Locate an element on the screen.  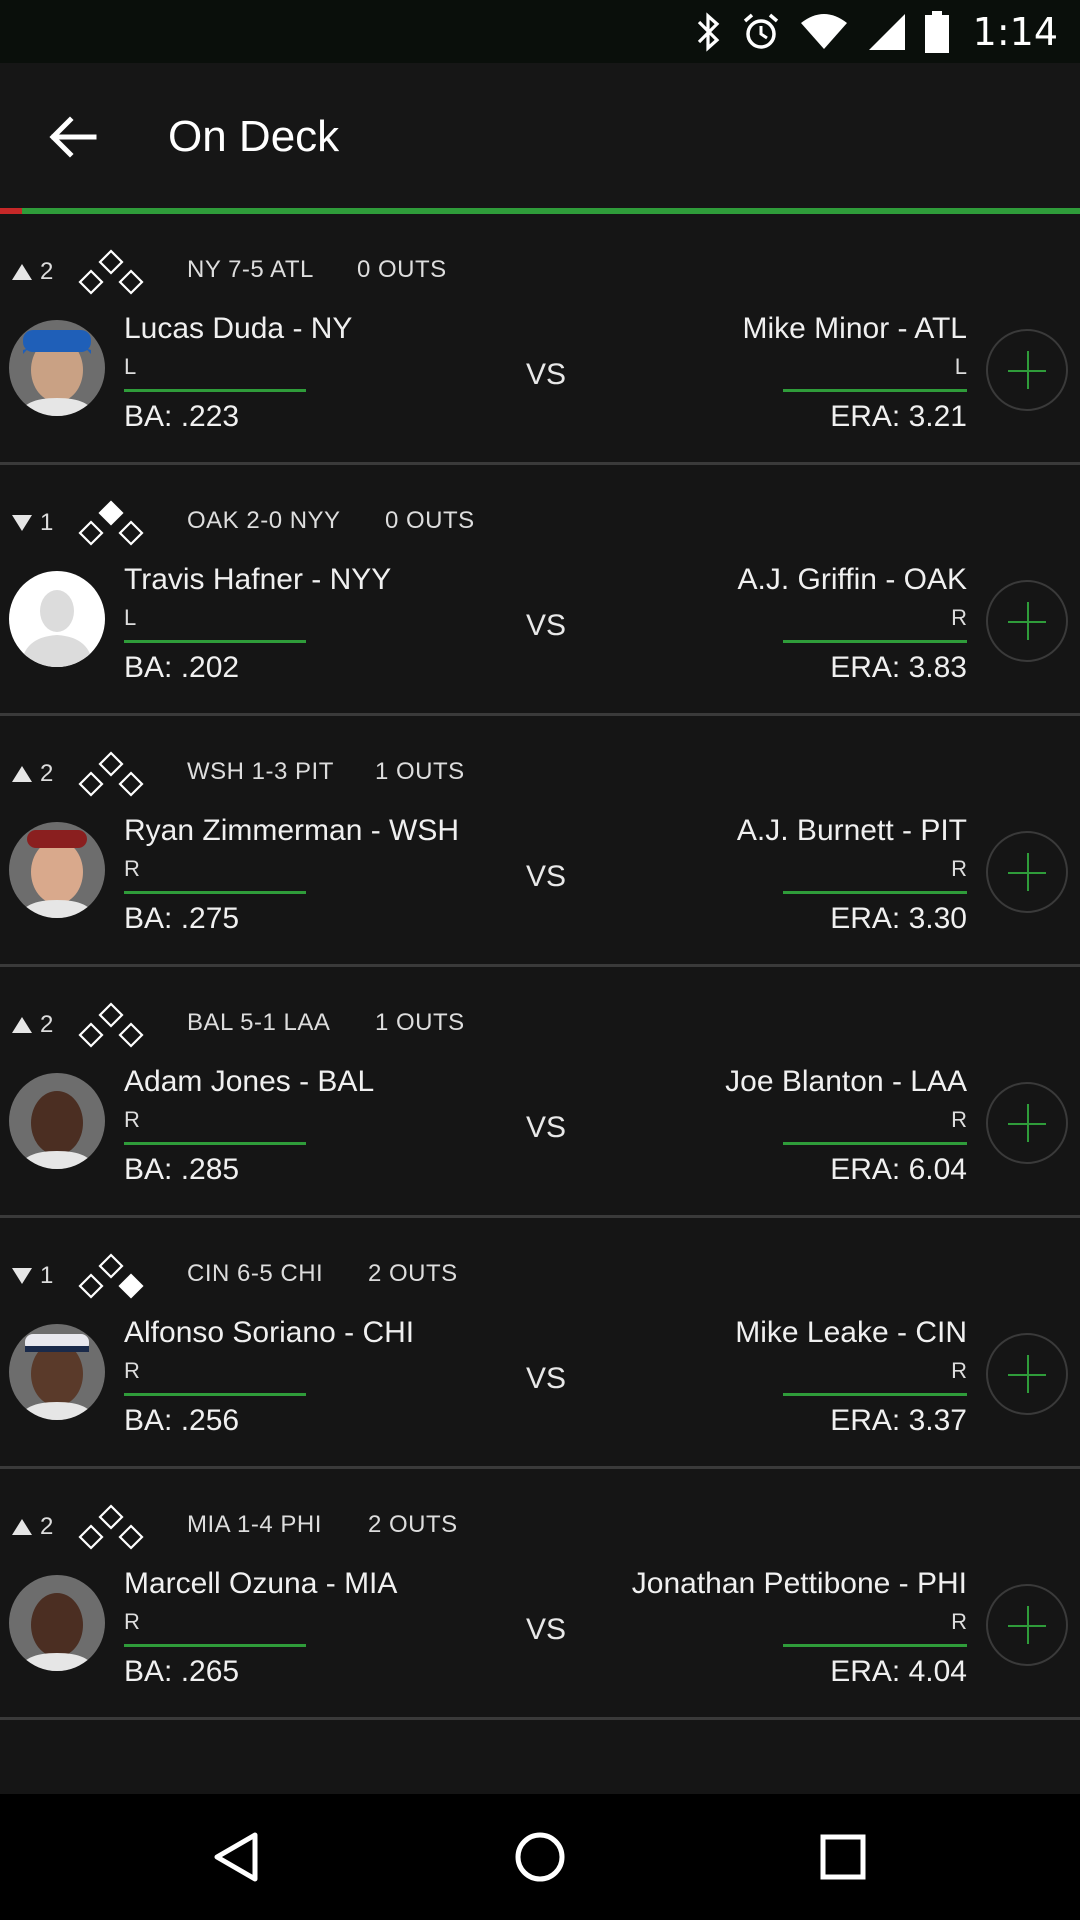
batter-name: Lucas Duda - NY is located at coordinates (238, 328).